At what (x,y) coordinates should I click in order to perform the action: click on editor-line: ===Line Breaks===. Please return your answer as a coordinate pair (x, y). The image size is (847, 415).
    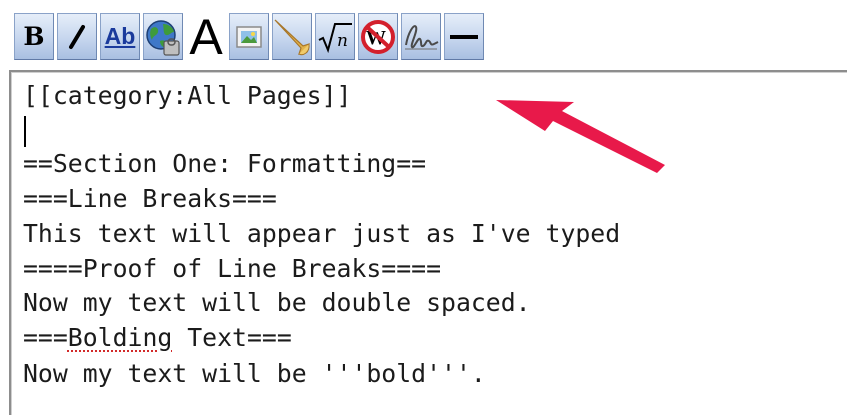
    Looking at the image, I should click on (150, 198).